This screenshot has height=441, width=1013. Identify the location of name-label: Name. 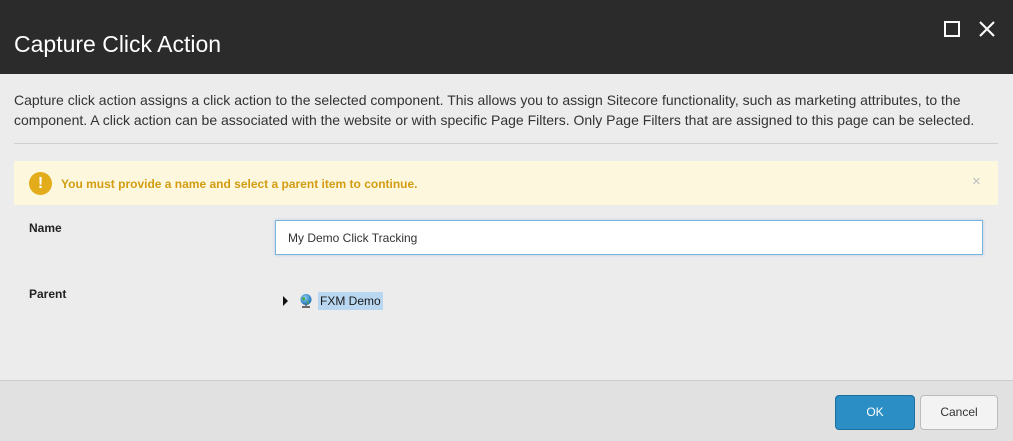
(45, 228).